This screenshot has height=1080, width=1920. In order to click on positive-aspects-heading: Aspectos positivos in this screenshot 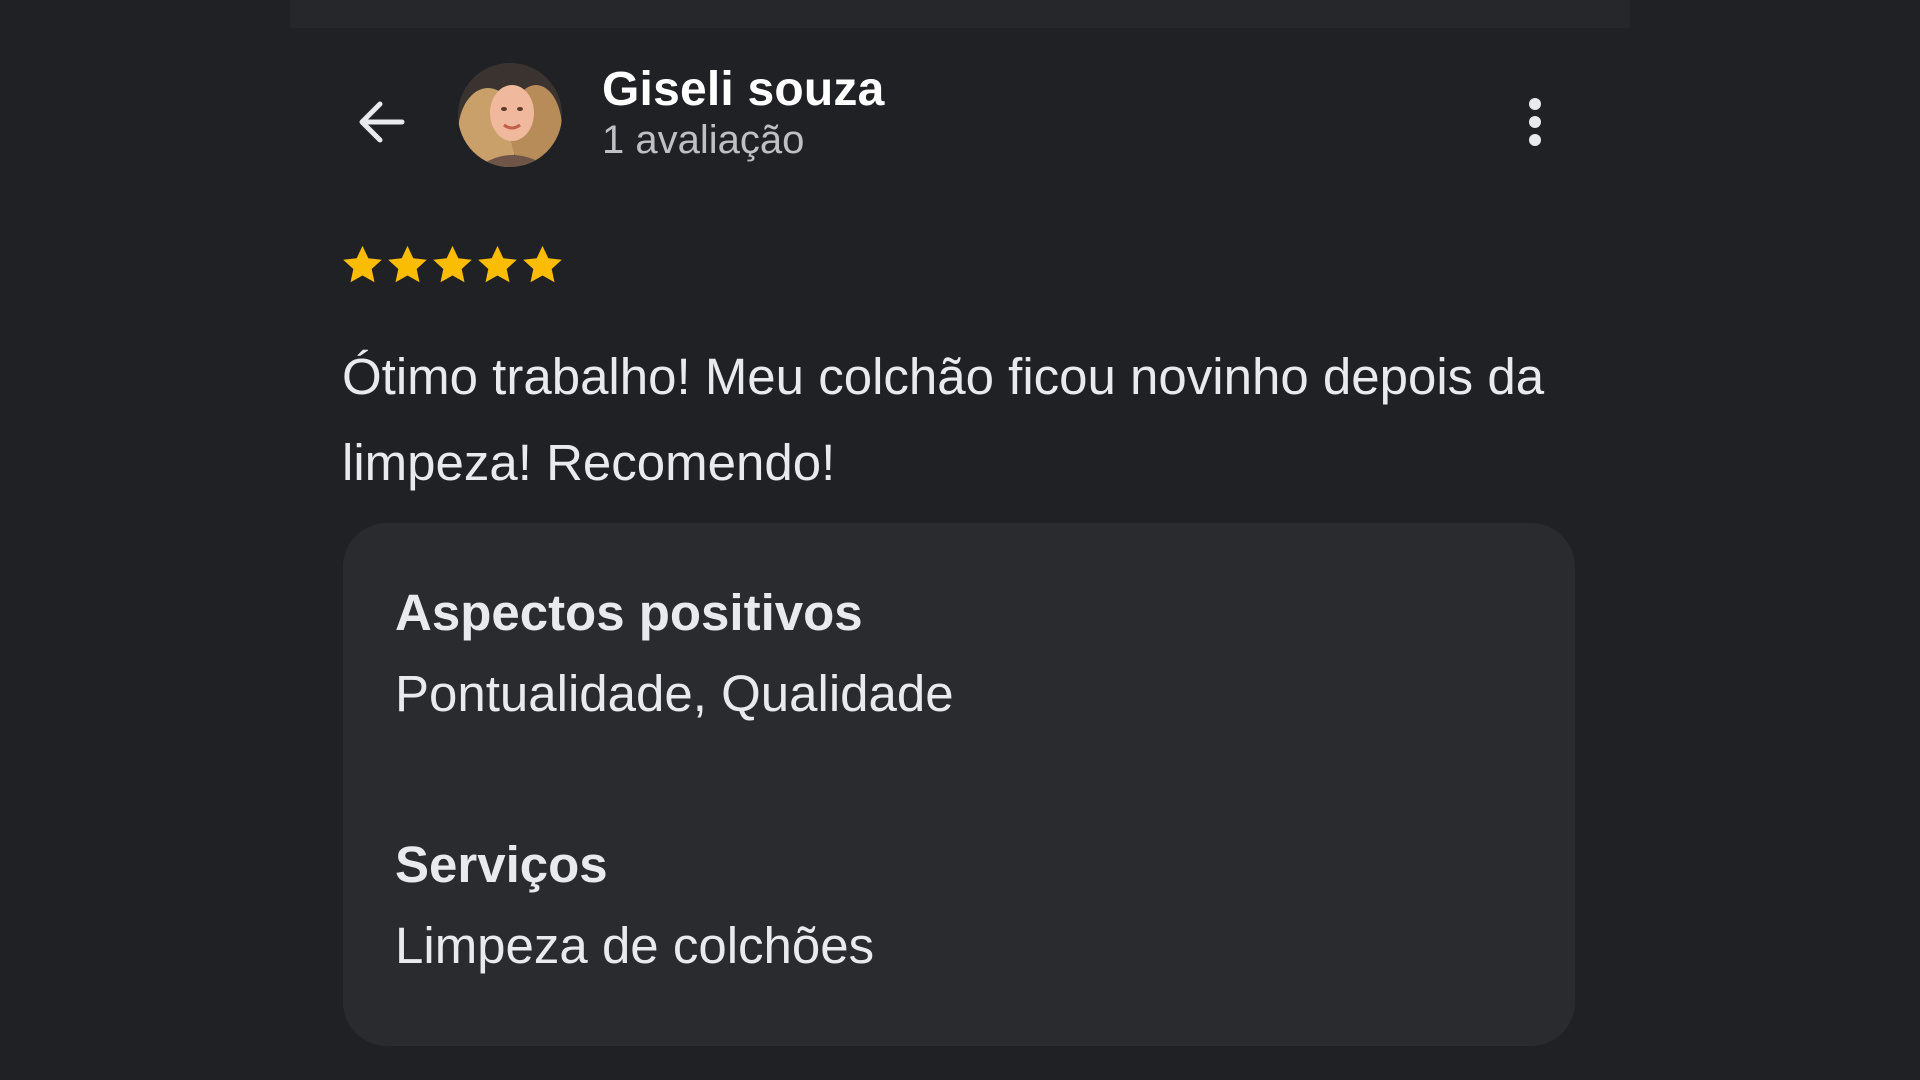, I will do `click(629, 612)`.